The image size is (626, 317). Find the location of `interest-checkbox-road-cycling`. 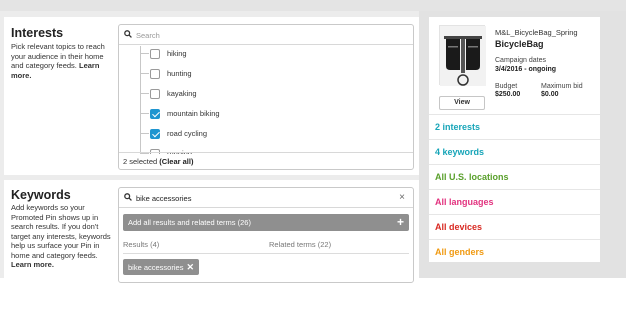

interest-checkbox-road-cycling is located at coordinates (155, 134).